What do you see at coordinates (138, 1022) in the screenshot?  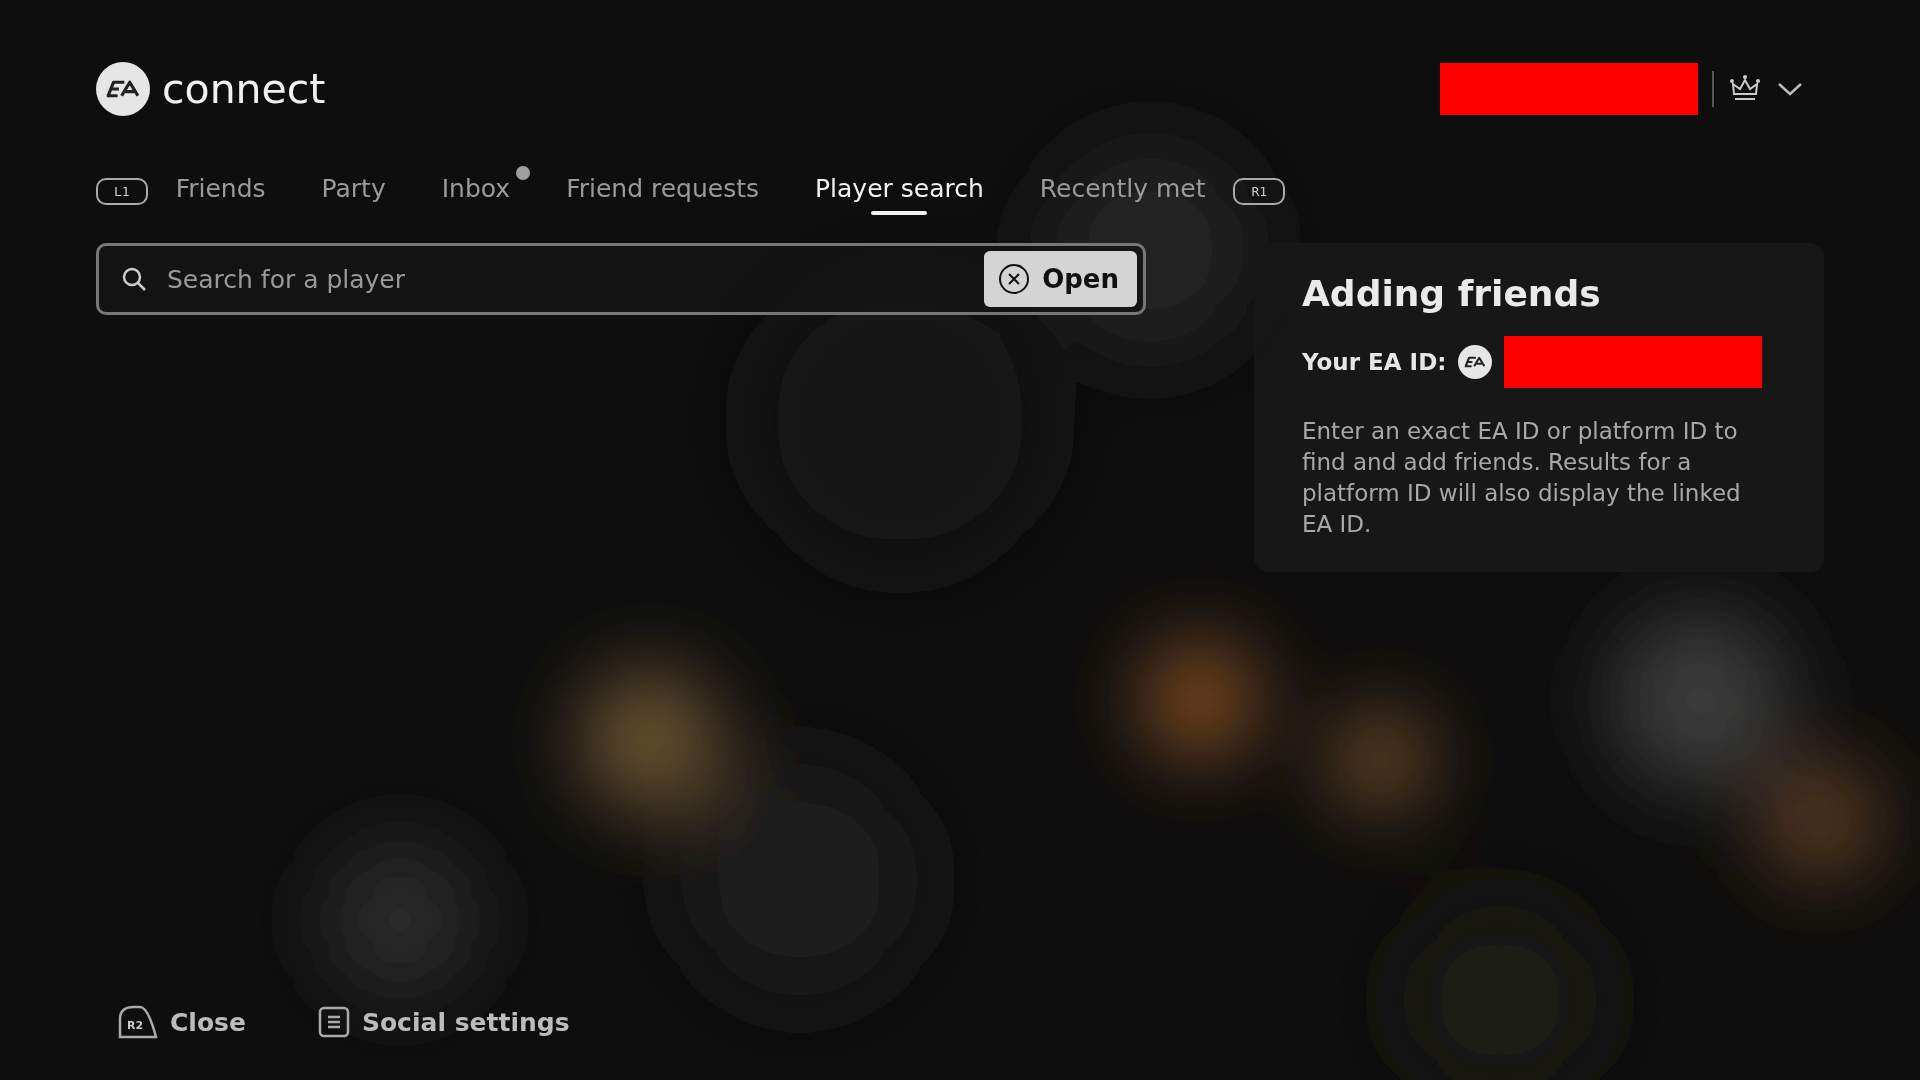 I see `trigger-button-icon: R2` at bounding box center [138, 1022].